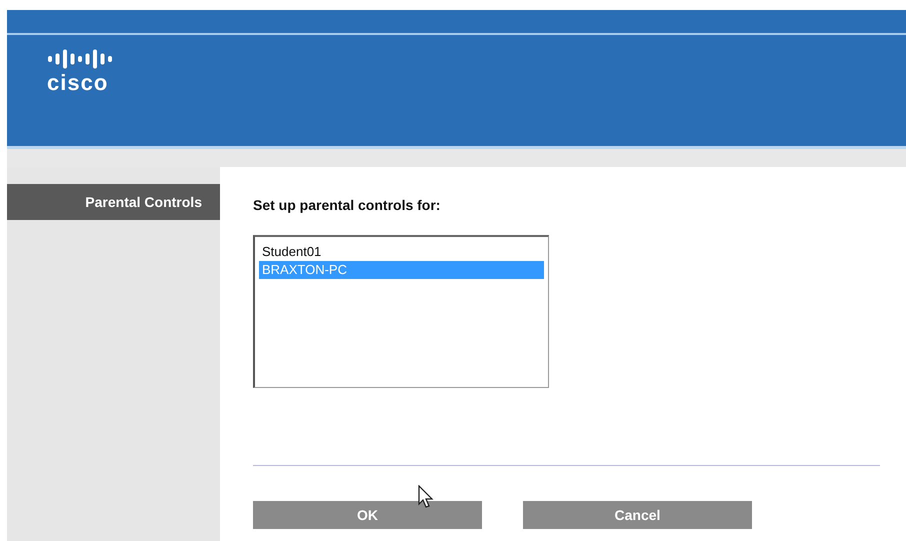  Describe the element at coordinates (113, 202) in the screenshot. I see `sidebar-item: Parental Controls` at that location.